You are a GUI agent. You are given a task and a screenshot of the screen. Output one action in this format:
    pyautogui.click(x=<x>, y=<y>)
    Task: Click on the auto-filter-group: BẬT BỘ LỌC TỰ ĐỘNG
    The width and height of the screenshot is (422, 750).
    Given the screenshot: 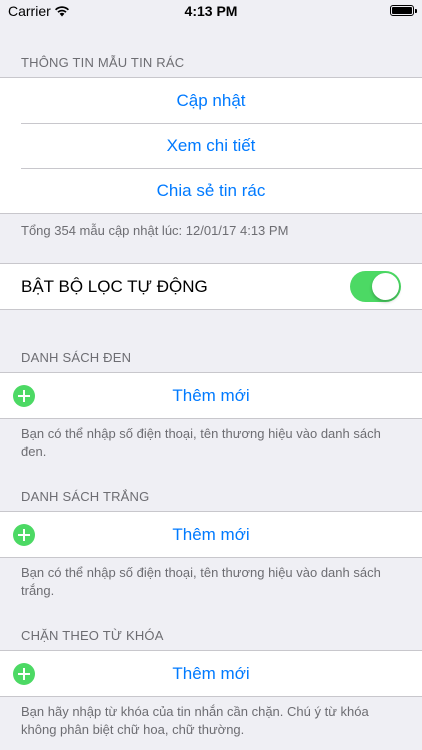 What is the action you would take?
    pyautogui.click(x=211, y=286)
    